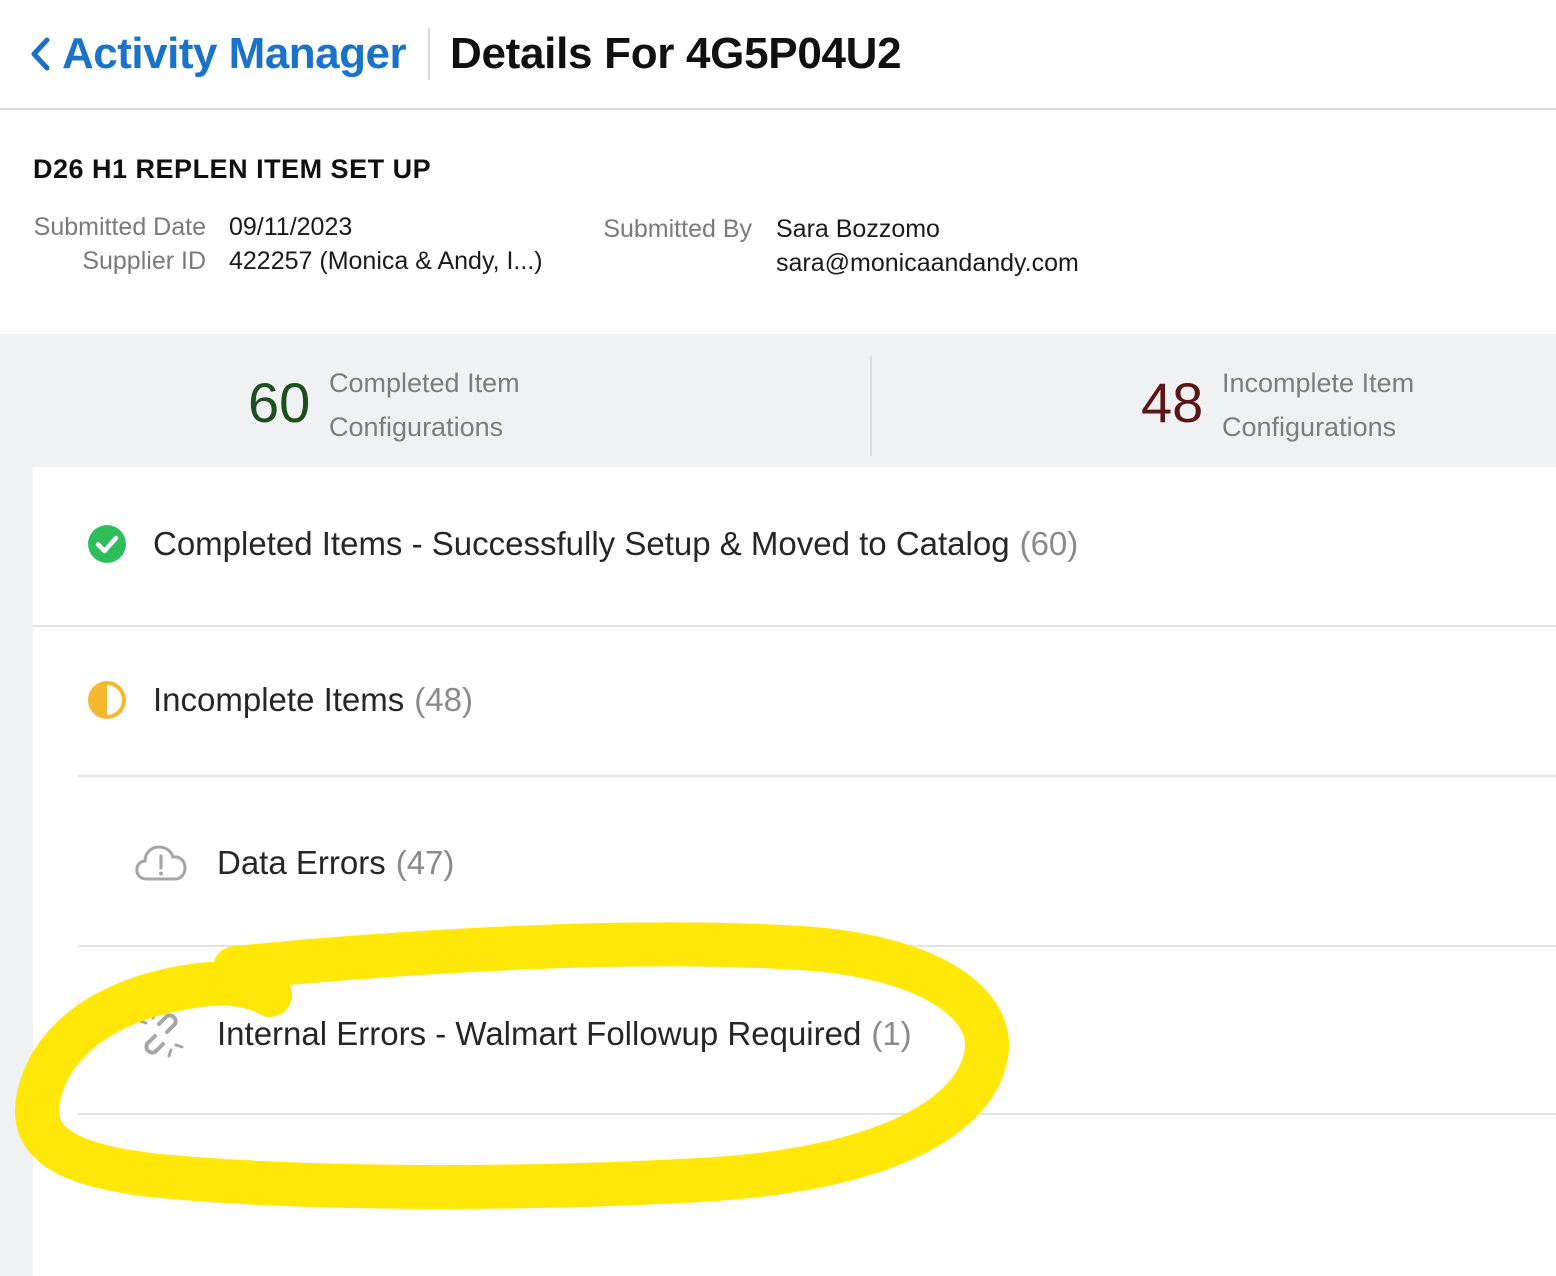 The width and height of the screenshot is (1556, 1276). Describe the element at coordinates (425, 862) in the screenshot. I see `category-count: (47)` at that location.